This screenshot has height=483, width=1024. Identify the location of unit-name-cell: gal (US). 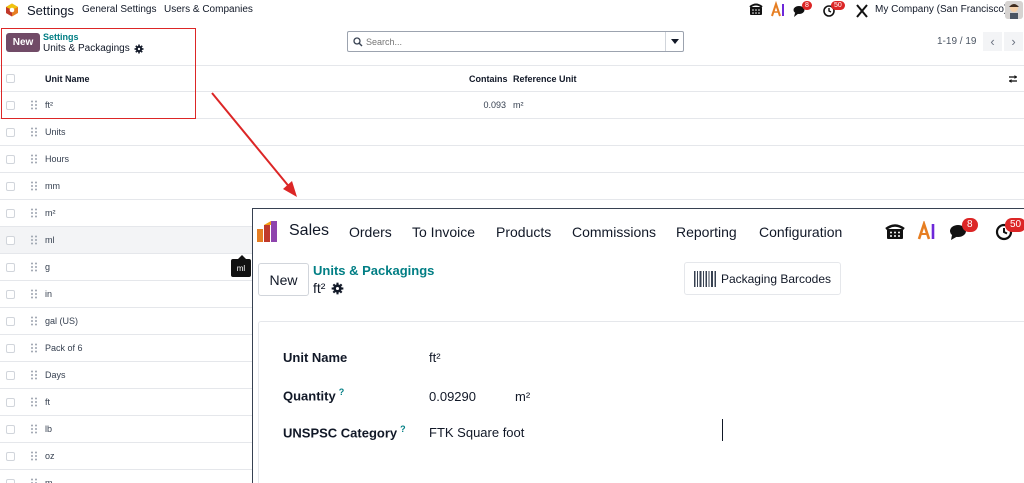
(61, 321).